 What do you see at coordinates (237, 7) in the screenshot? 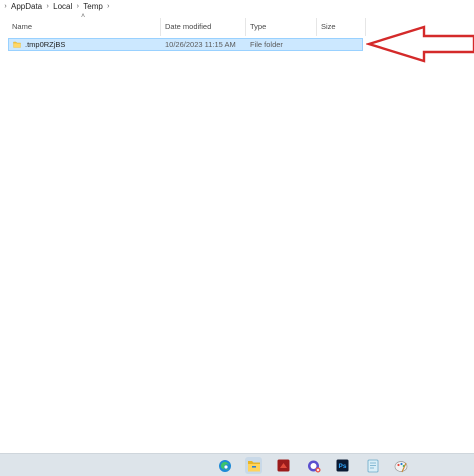
I see `breadcrumb: › AppData › Local › Temp ›` at bounding box center [237, 7].